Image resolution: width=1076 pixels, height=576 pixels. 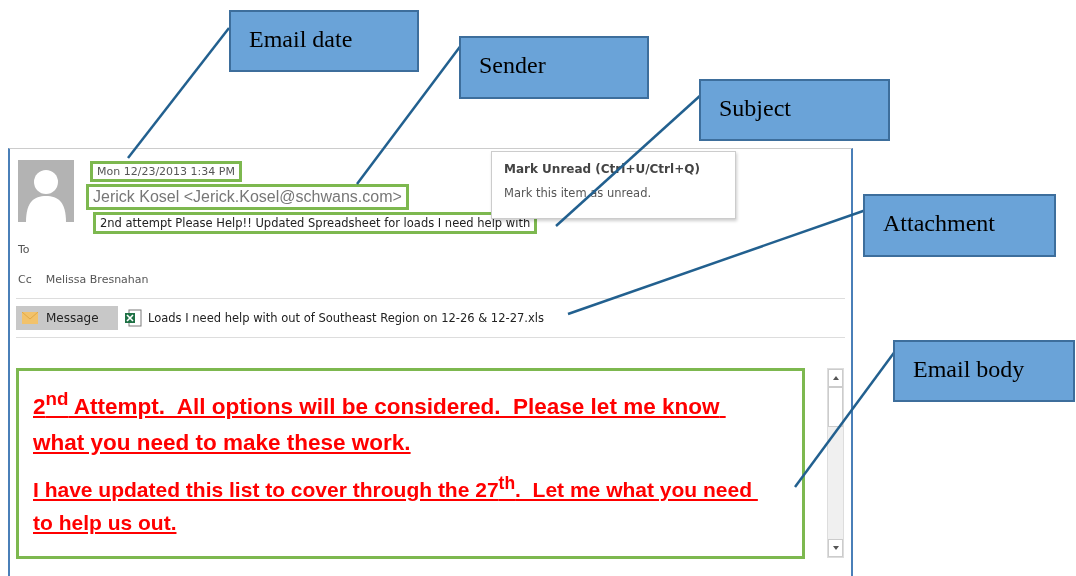 What do you see at coordinates (554, 67) in the screenshot?
I see `callout-label: Sender` at bounding box center [554, 67].